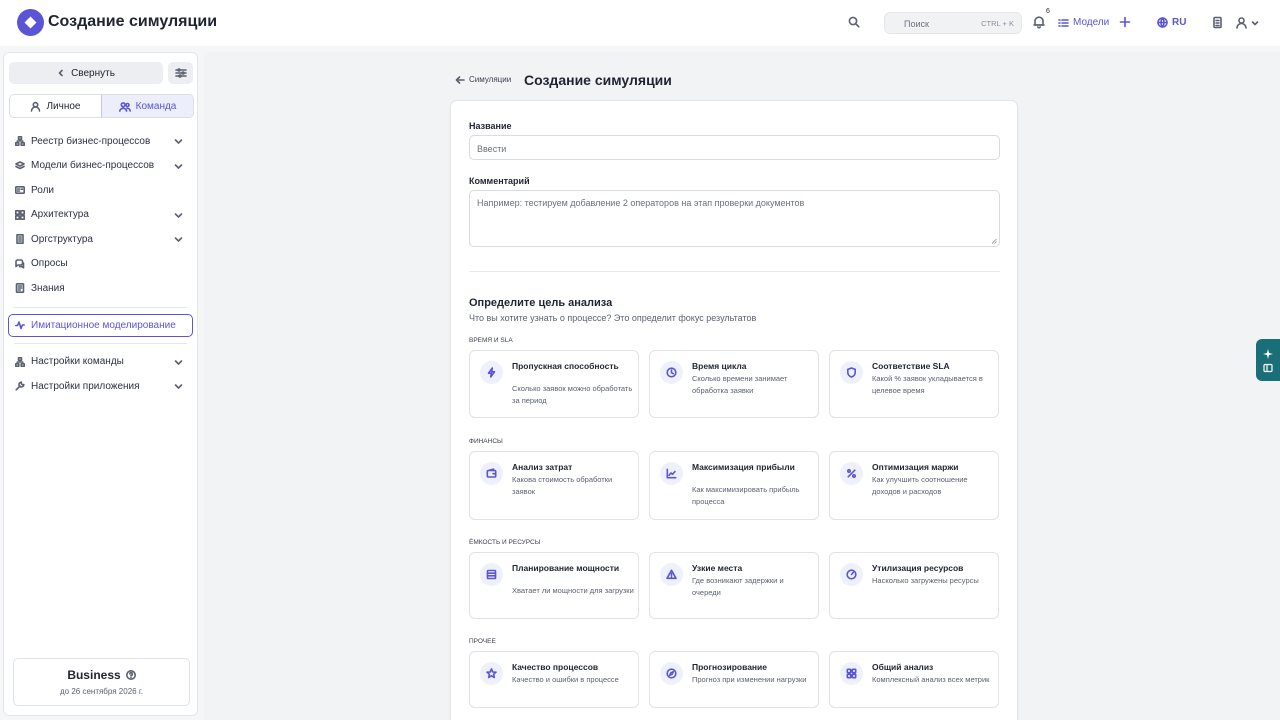  I want to click on resize-handle-icon, so click(994, 241).